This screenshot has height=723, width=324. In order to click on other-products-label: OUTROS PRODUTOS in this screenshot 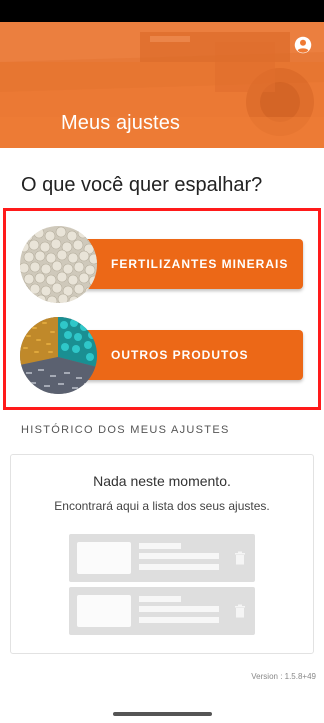, I will do `click(180, 355)`.